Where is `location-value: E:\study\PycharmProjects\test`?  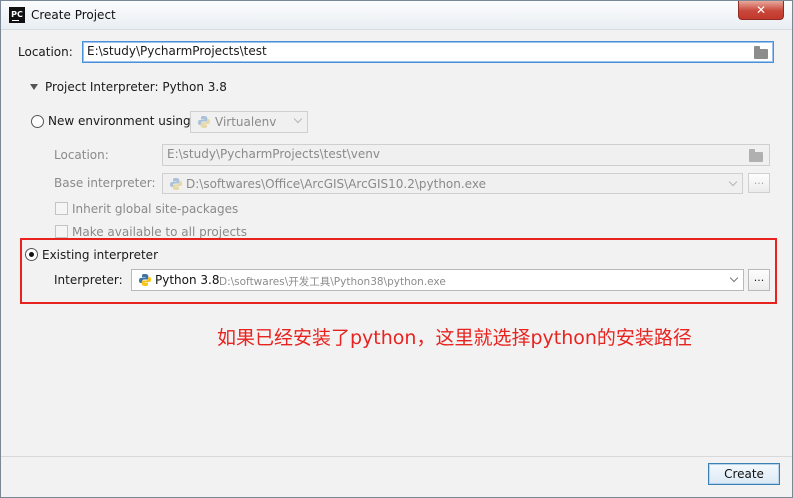
location-value: E:\study\PycharmProjects\test is located at coordinates (177, 51).